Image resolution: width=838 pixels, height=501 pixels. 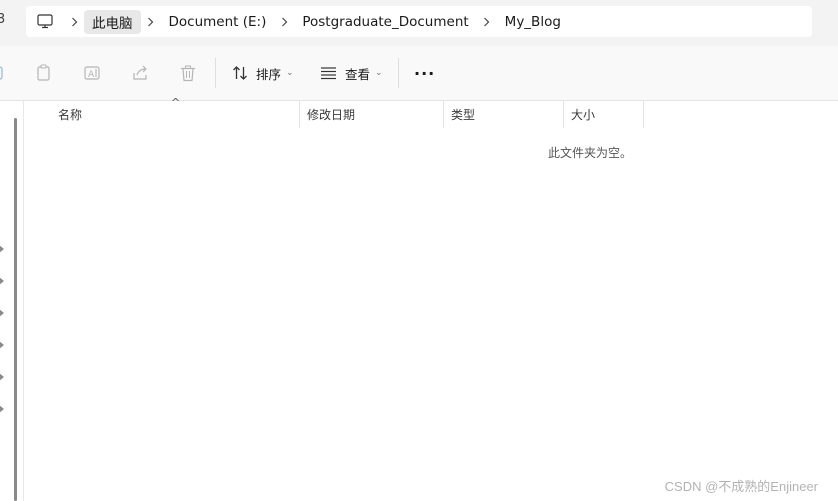 What do you see at coordinates (424, 73) in the screenshot?
I see `more-options-button: ···` at bounding box center [424, 73].